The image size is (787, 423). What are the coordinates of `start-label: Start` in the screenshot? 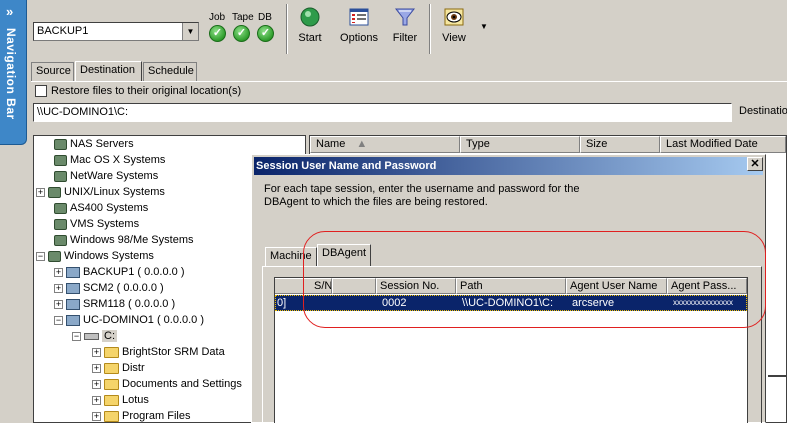 It's located at (310, 38).